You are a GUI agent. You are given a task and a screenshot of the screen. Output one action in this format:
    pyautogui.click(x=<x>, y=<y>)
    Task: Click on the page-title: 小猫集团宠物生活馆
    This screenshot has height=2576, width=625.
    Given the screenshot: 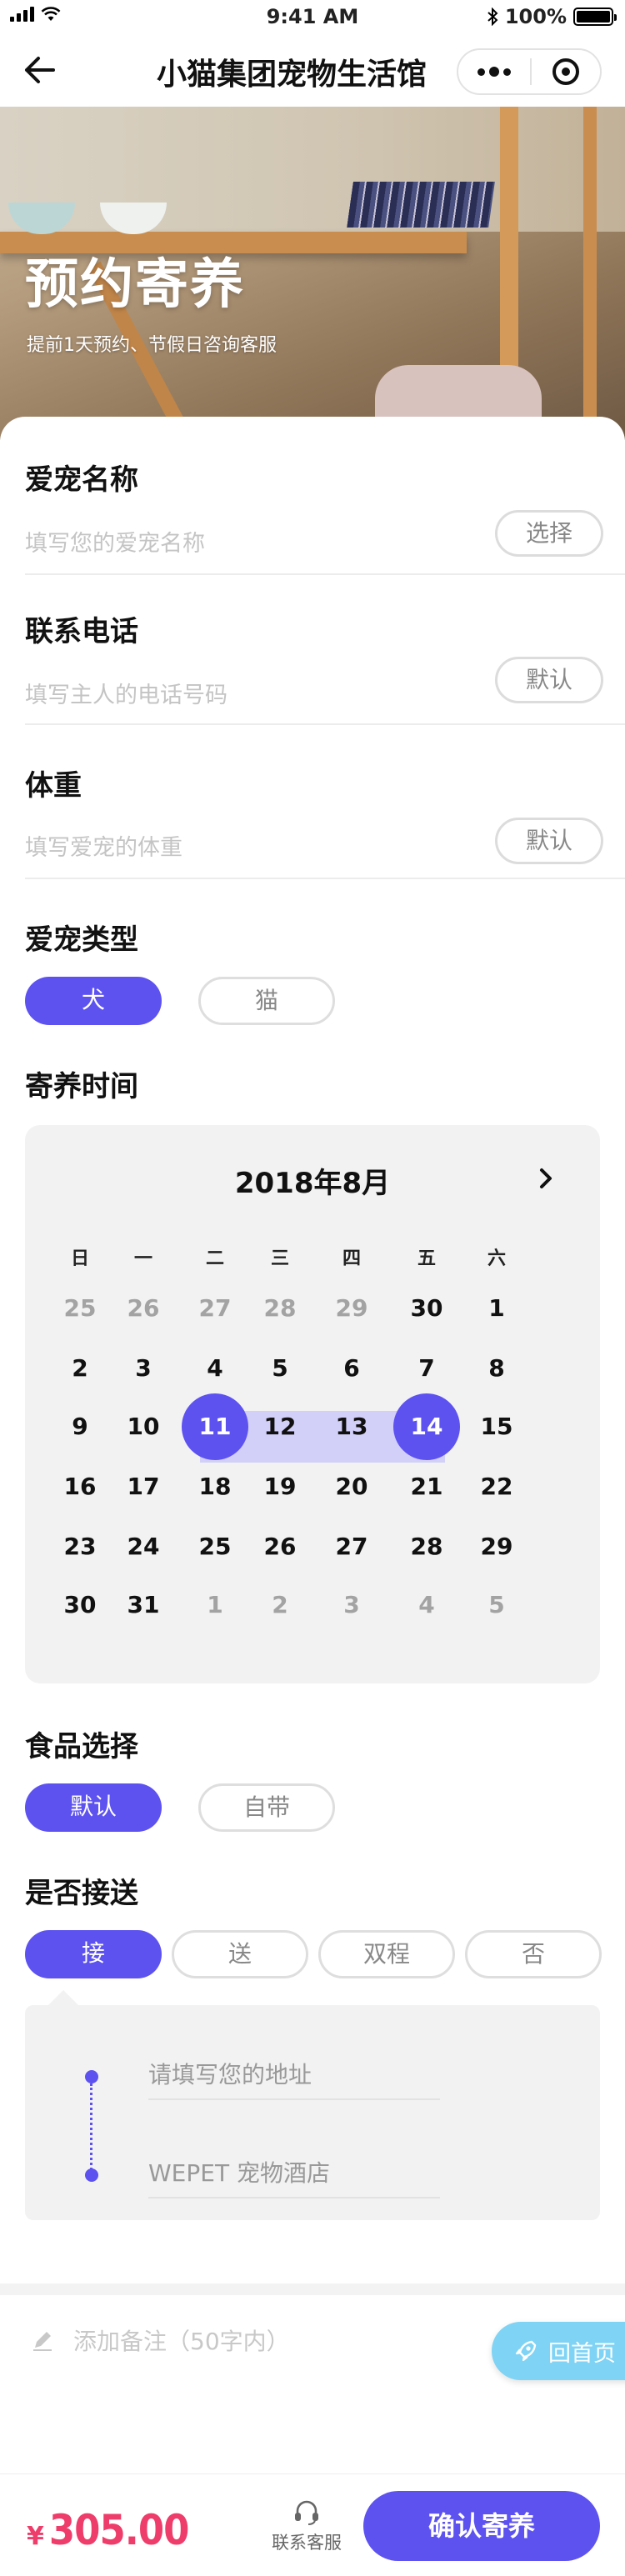 What is the action you would take?
    pyautogui.click(x=291, y=75)
    